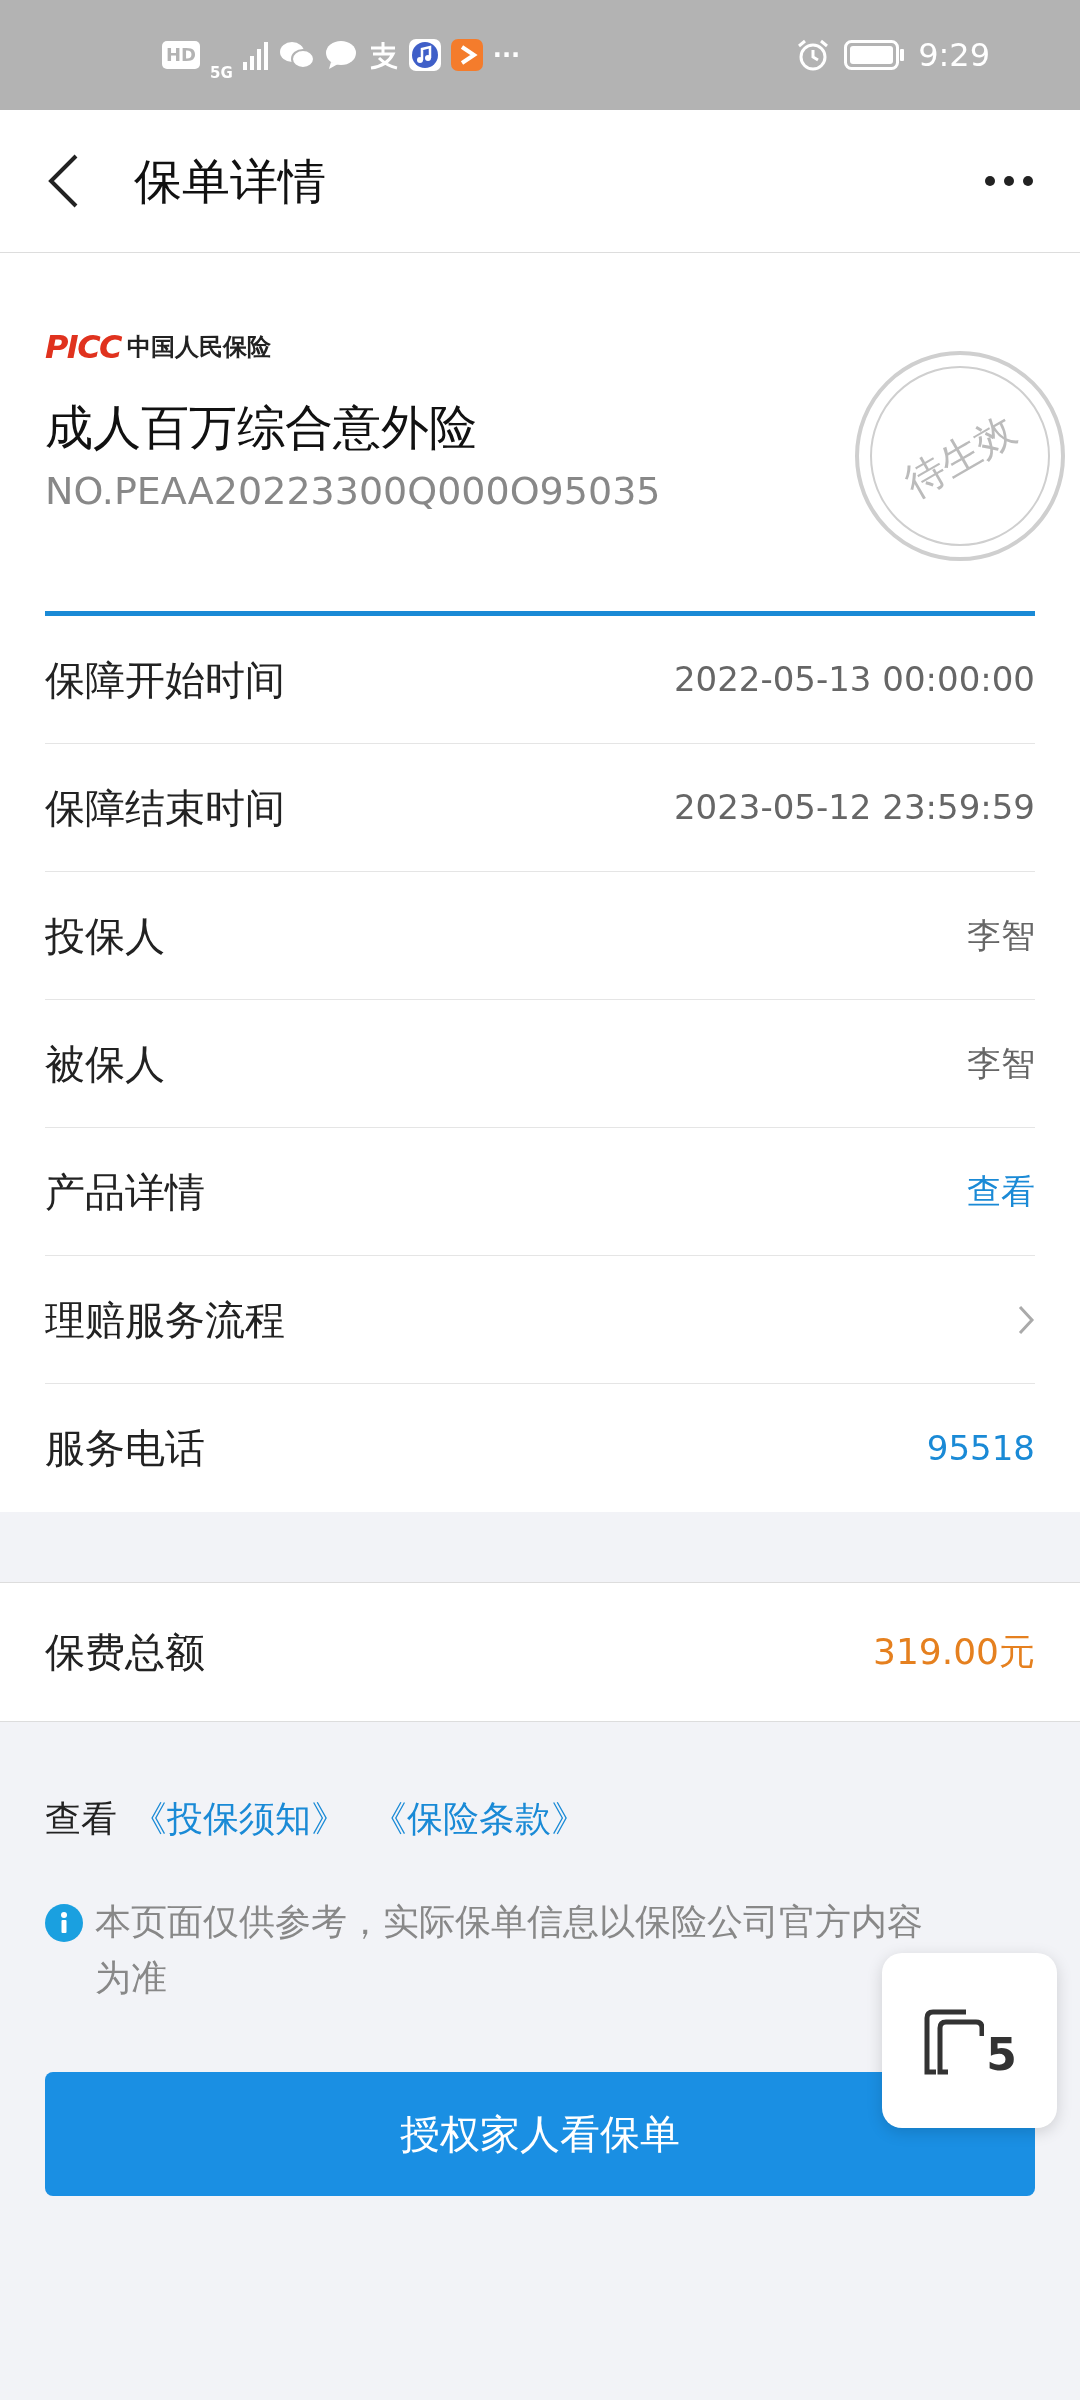  What do you see at coordinates (261, 427) in the screenshot?
I see `product-name: 成人百万综合意外险` at bounding box center [261, 427].